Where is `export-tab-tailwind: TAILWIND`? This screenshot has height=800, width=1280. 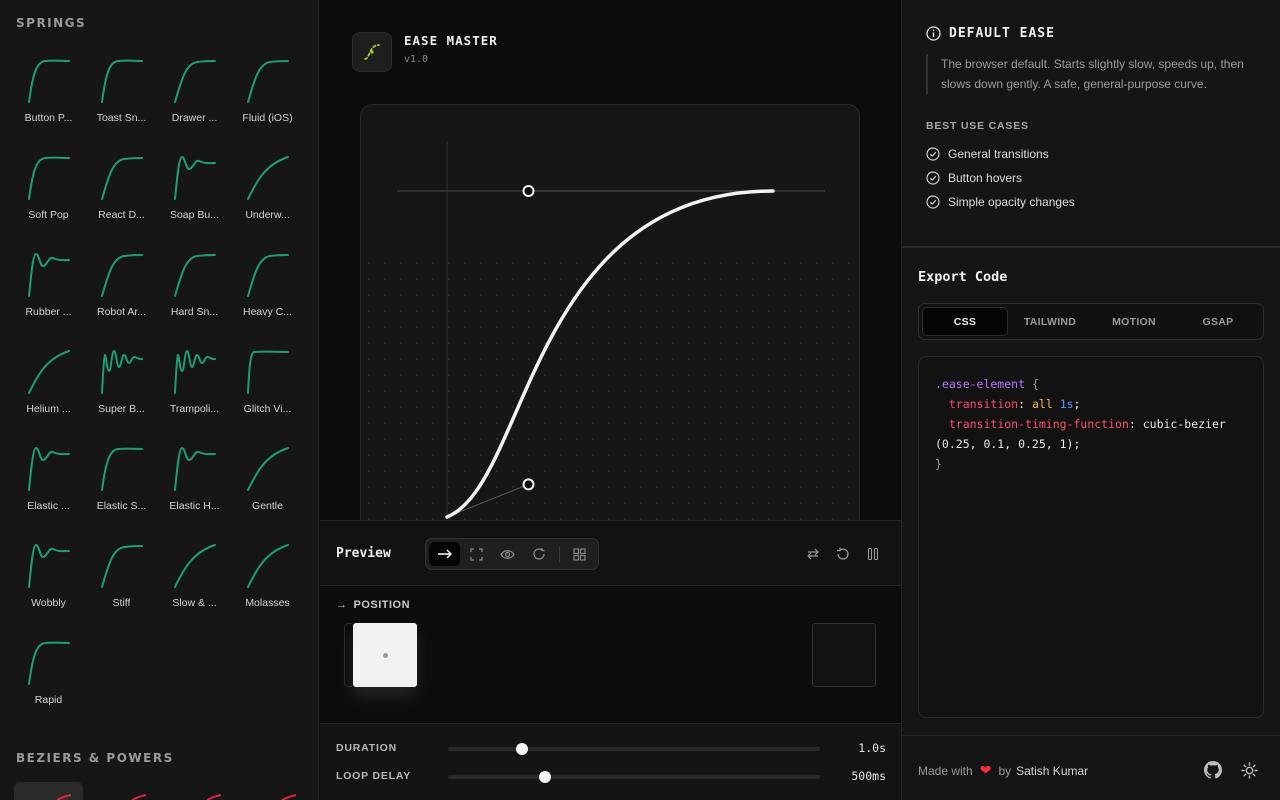 export-tab-tailwind: TAILWIND is located at coordinates (1050, 321).